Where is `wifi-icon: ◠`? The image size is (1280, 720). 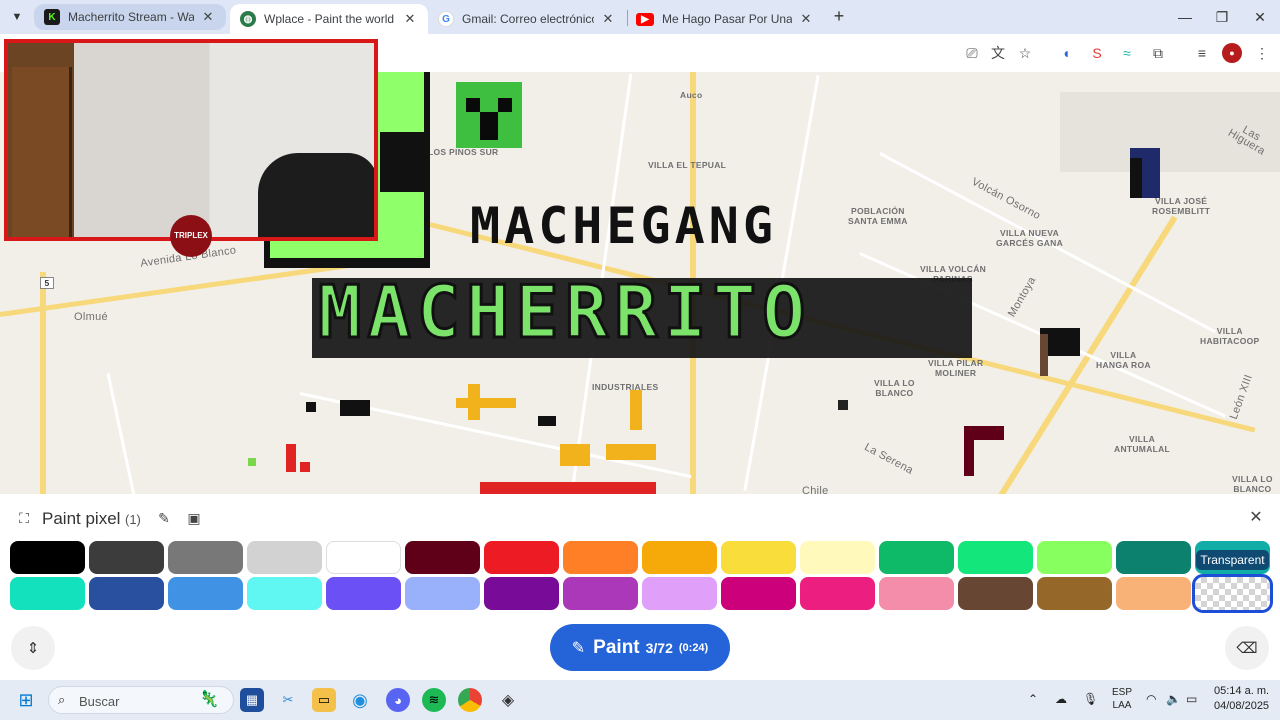 wifi-icon: ◠ is located at coordinates (1151, 699).